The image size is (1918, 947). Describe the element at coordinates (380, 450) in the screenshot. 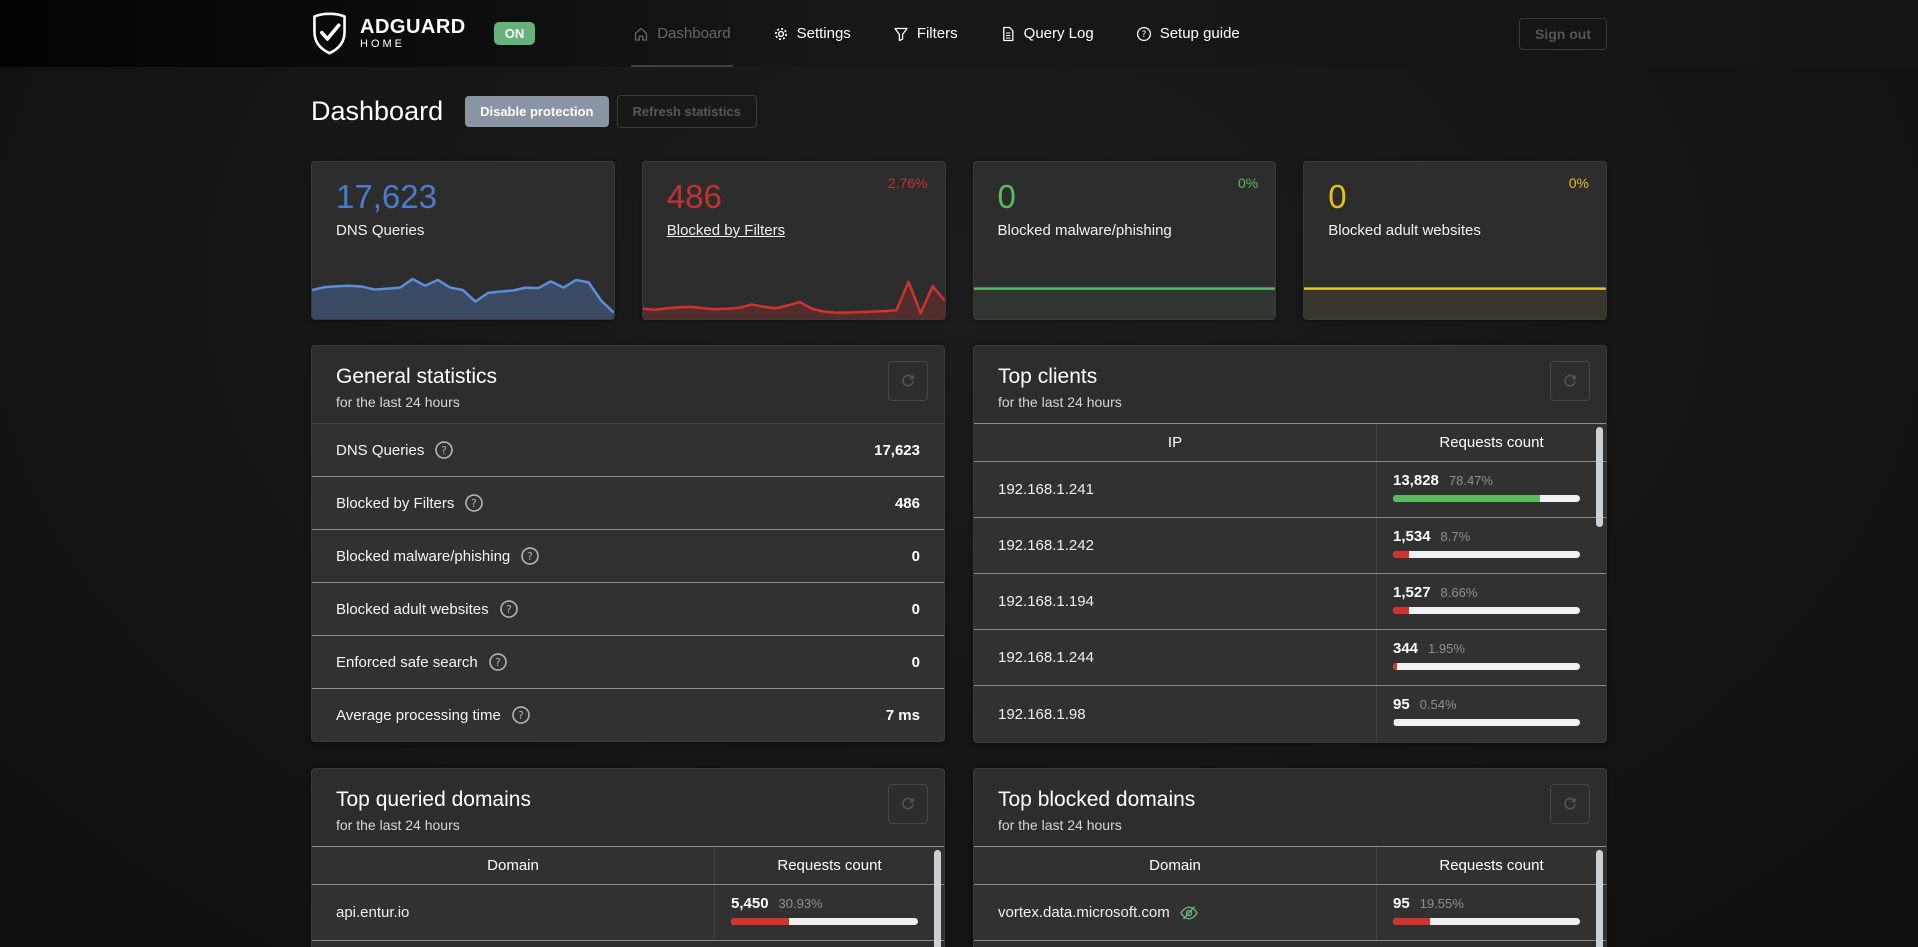

I see `stat-row-label: DNS Queries` at that location.